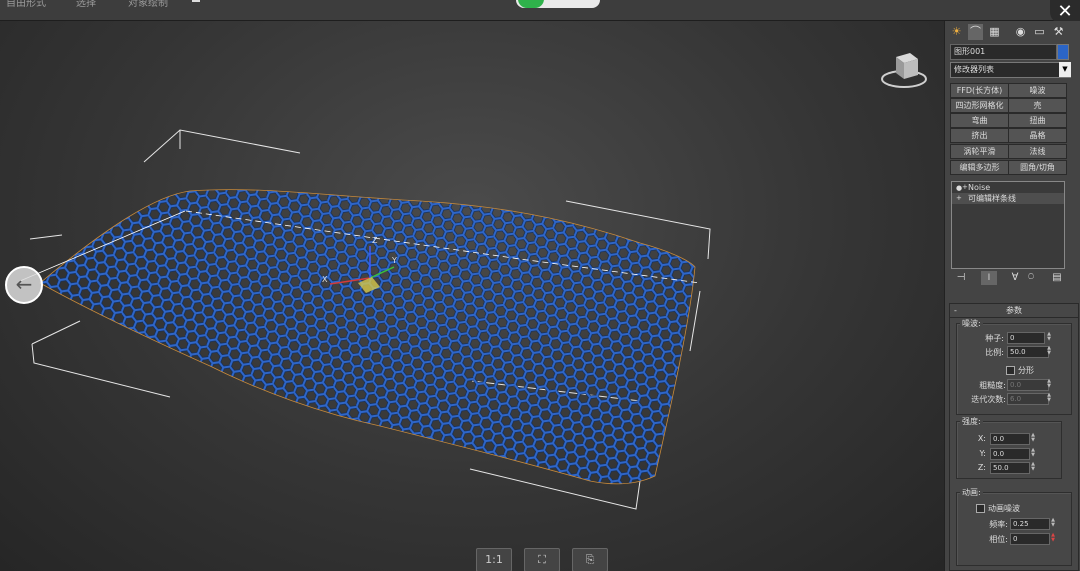 The width and height of the screenshot is (1080, 571). What do you see at coordinates (531, 4) in the screenshot?
I see `status-dot-icon` at bounding box center [531, 4].